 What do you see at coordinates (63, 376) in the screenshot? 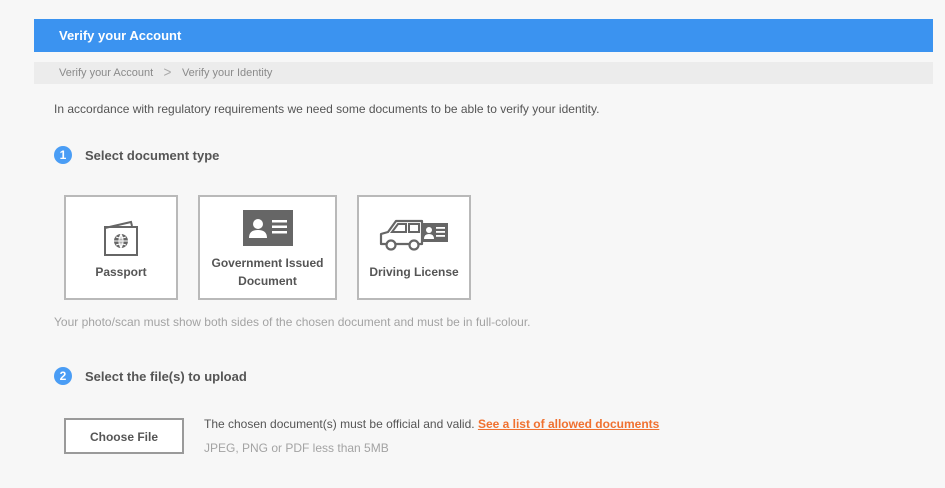
I see `step-2-badge: 2` at bounding box center [63, 376].